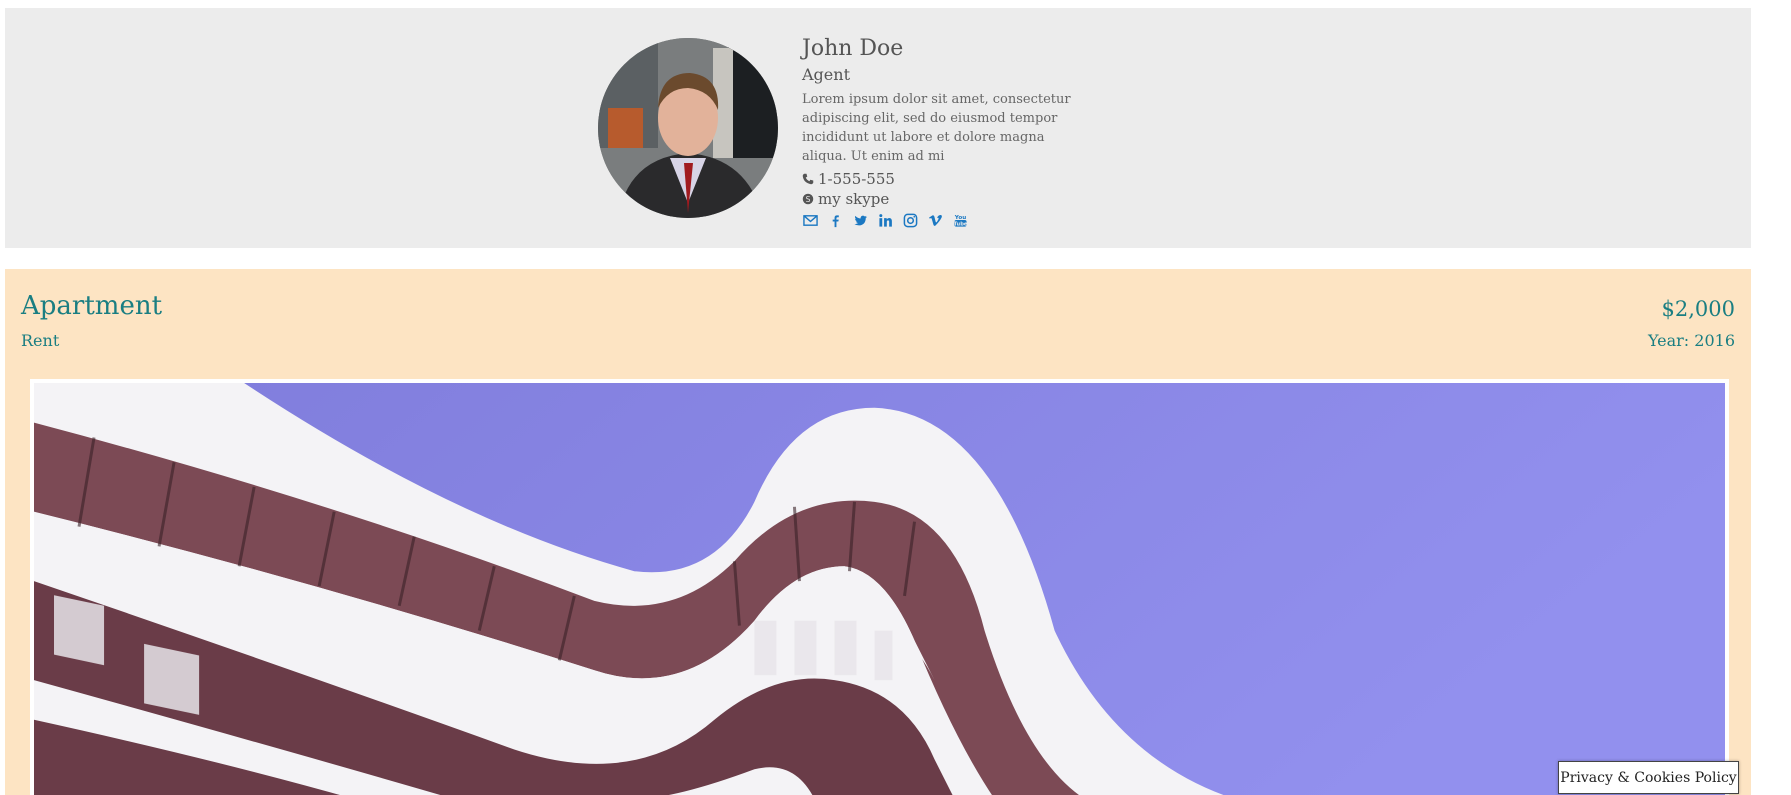 The height and width of the screenshot is (795, 1791). What do you see at coordinates (947, 220) in the screenshot?
I see `social-links: You Tube` at bounding box center [947, 220].